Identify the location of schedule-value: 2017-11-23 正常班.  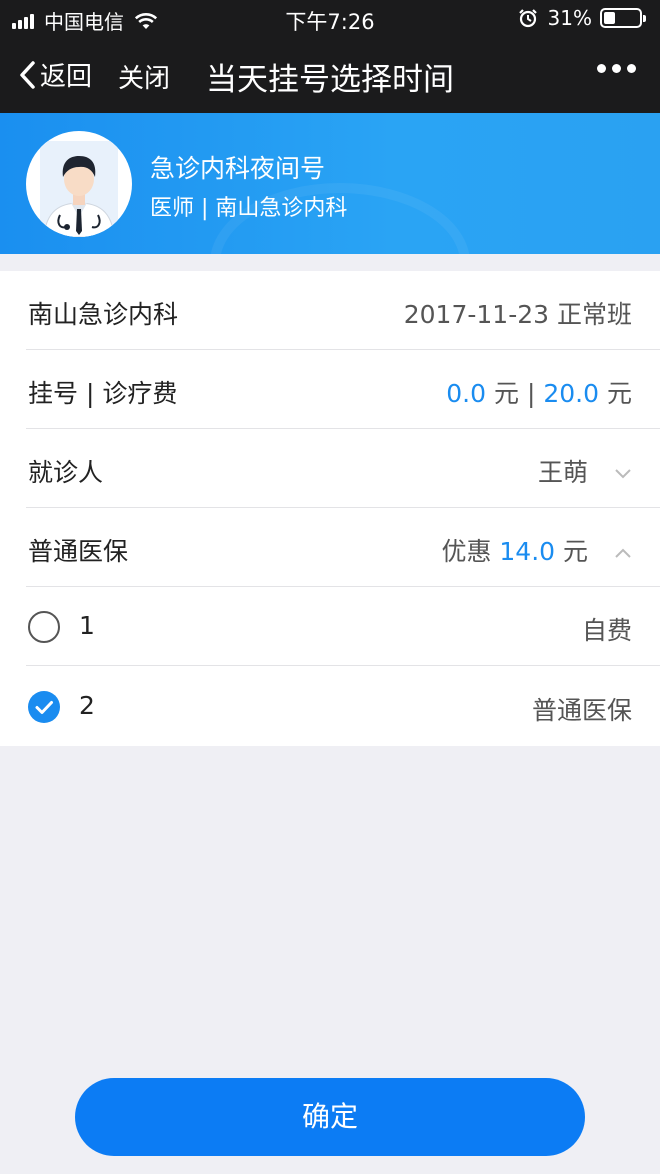
(517, 314).